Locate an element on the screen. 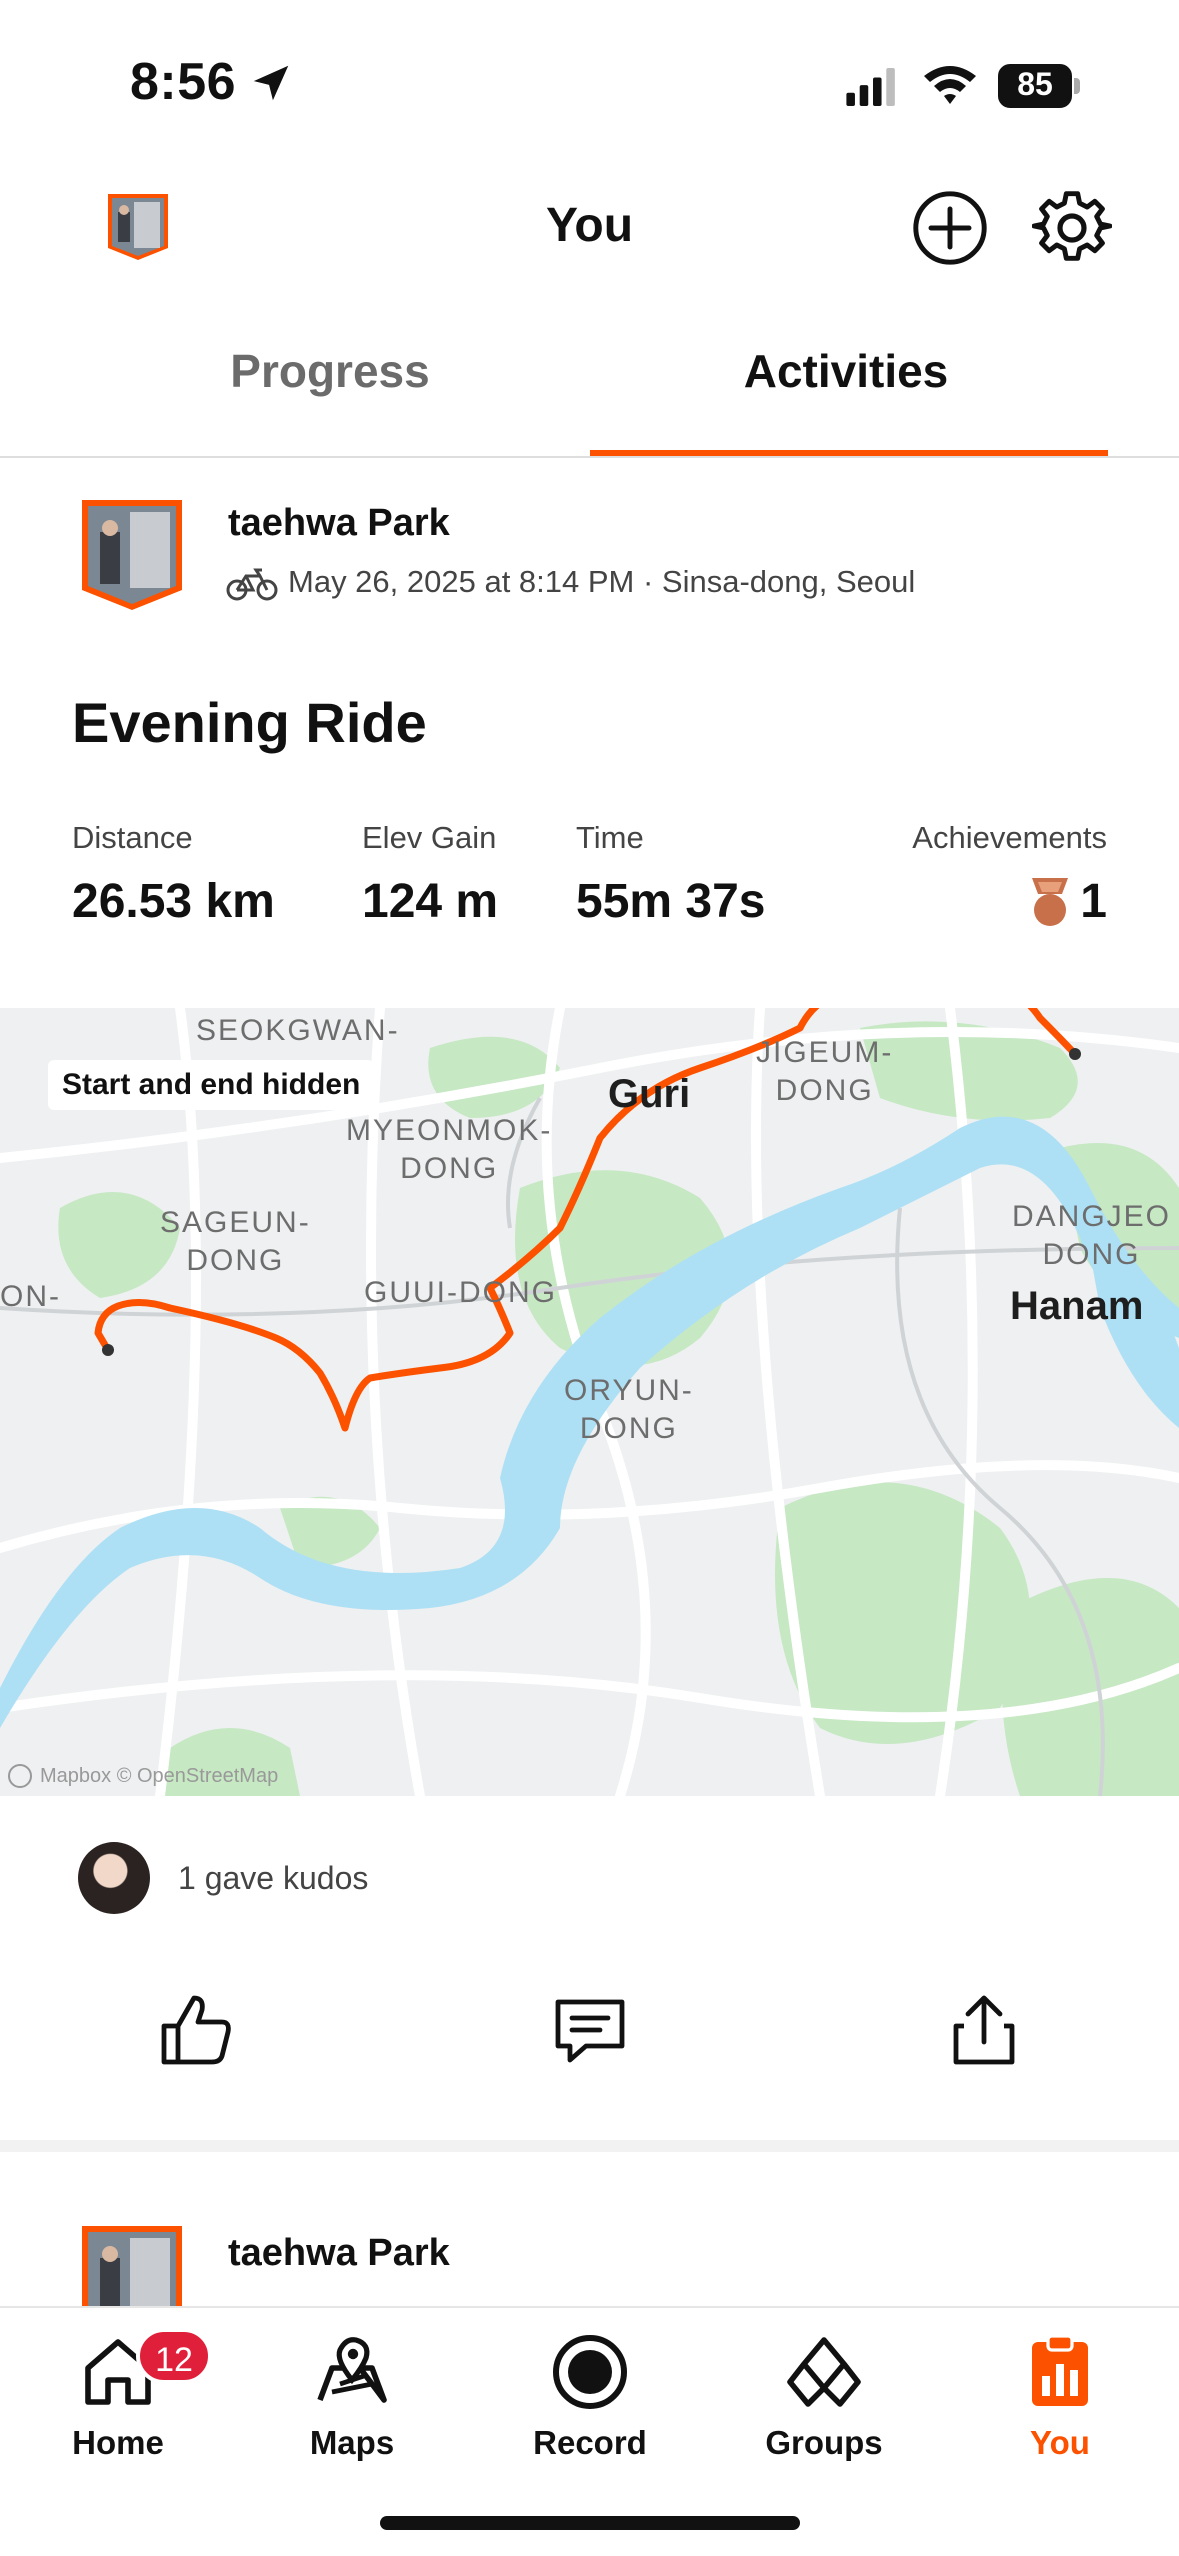 The image size is (1179, 2556). notification-badge: 12 is located at coordinates (174, 2356).